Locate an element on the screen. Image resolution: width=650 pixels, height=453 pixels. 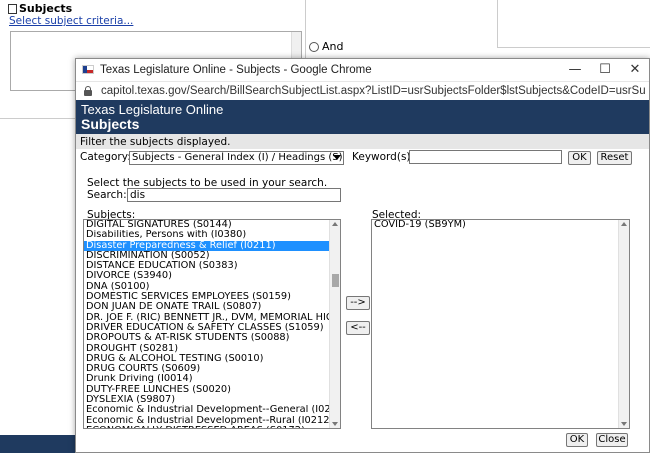
selected-items: COVID-19 (SB9YM) is located at coordinates (500, 225).